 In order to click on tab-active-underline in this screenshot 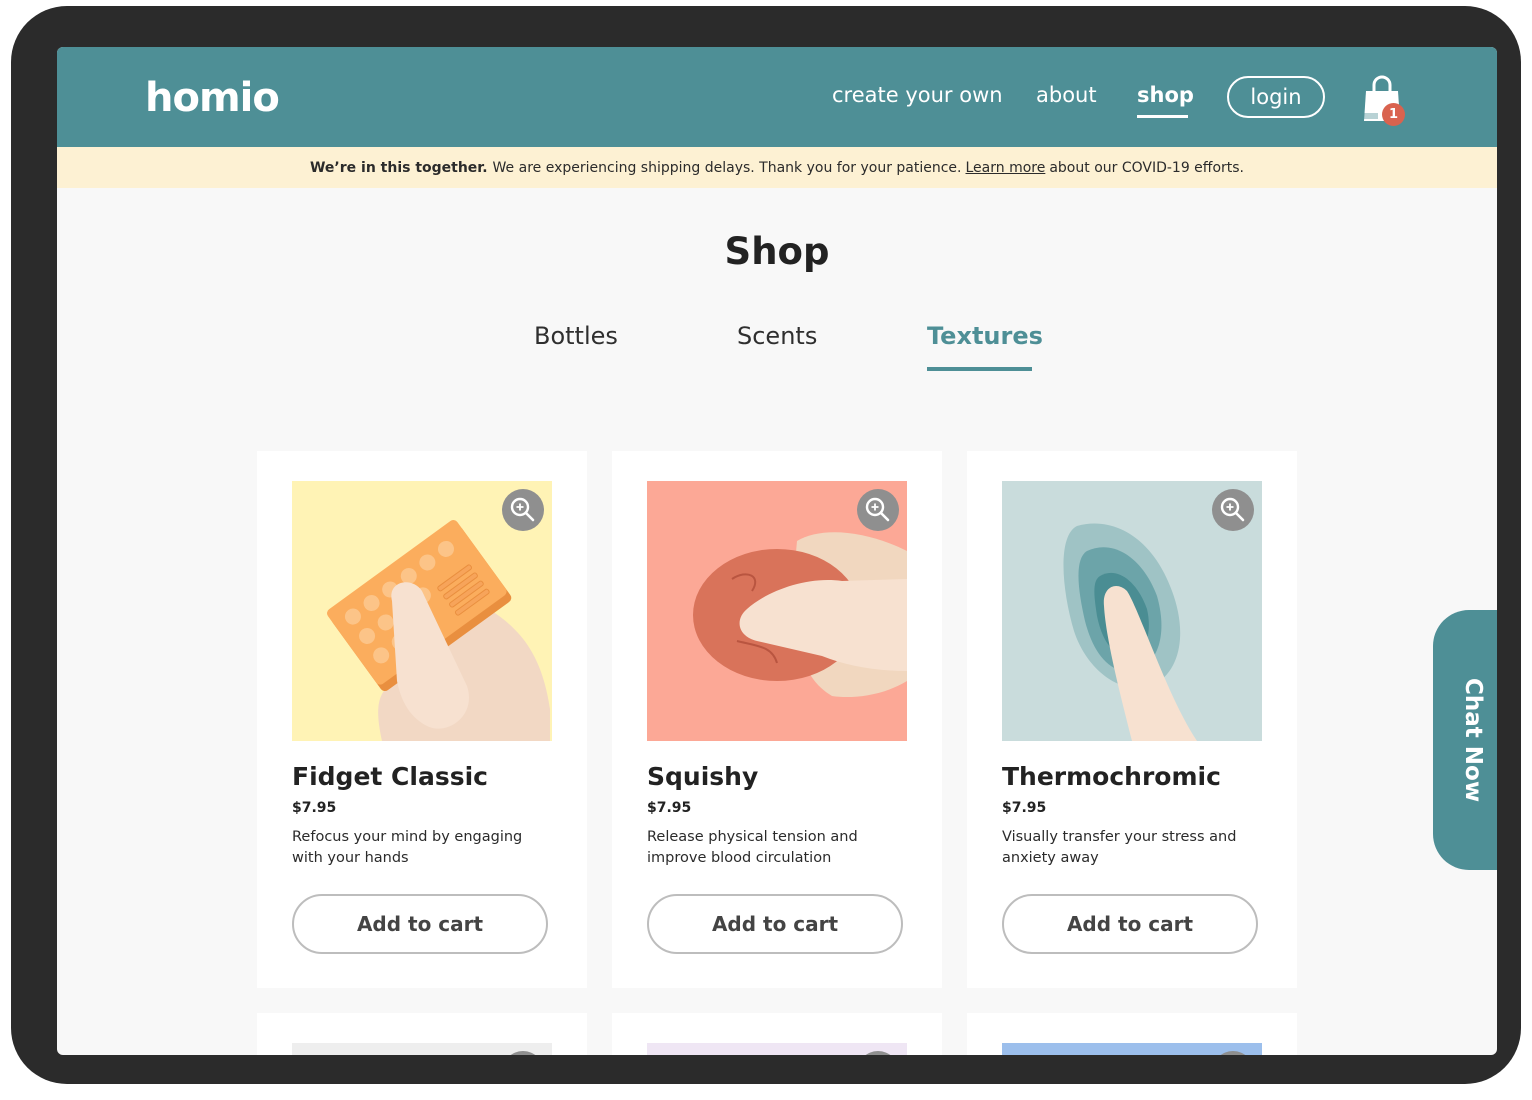, I will do `click(979, 369)`.